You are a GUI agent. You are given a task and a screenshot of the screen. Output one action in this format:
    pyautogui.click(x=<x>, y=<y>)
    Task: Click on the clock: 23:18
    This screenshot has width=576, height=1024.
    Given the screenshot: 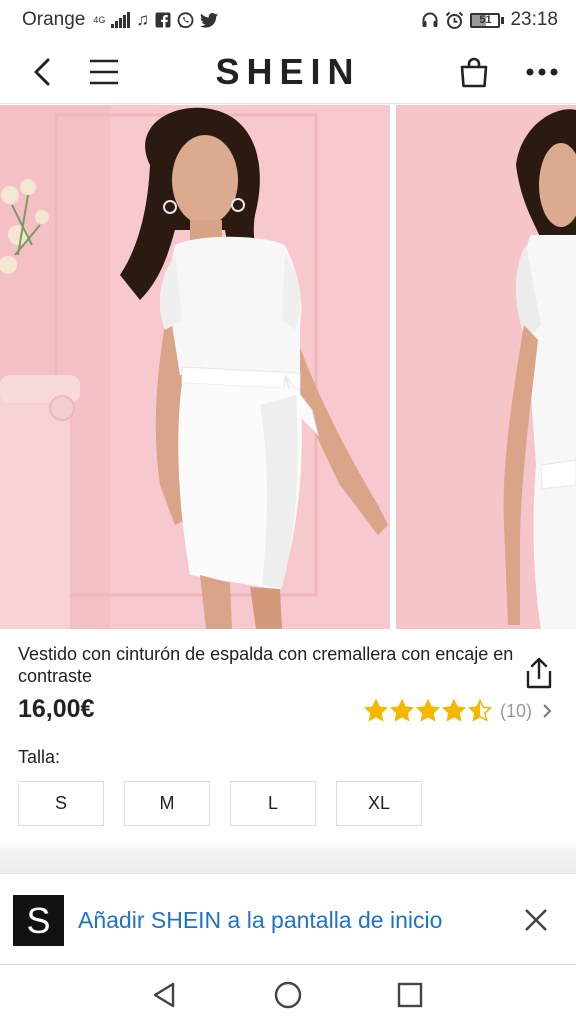 What is the action you would take?
    pyautogui.click(x=534, y=19)
    